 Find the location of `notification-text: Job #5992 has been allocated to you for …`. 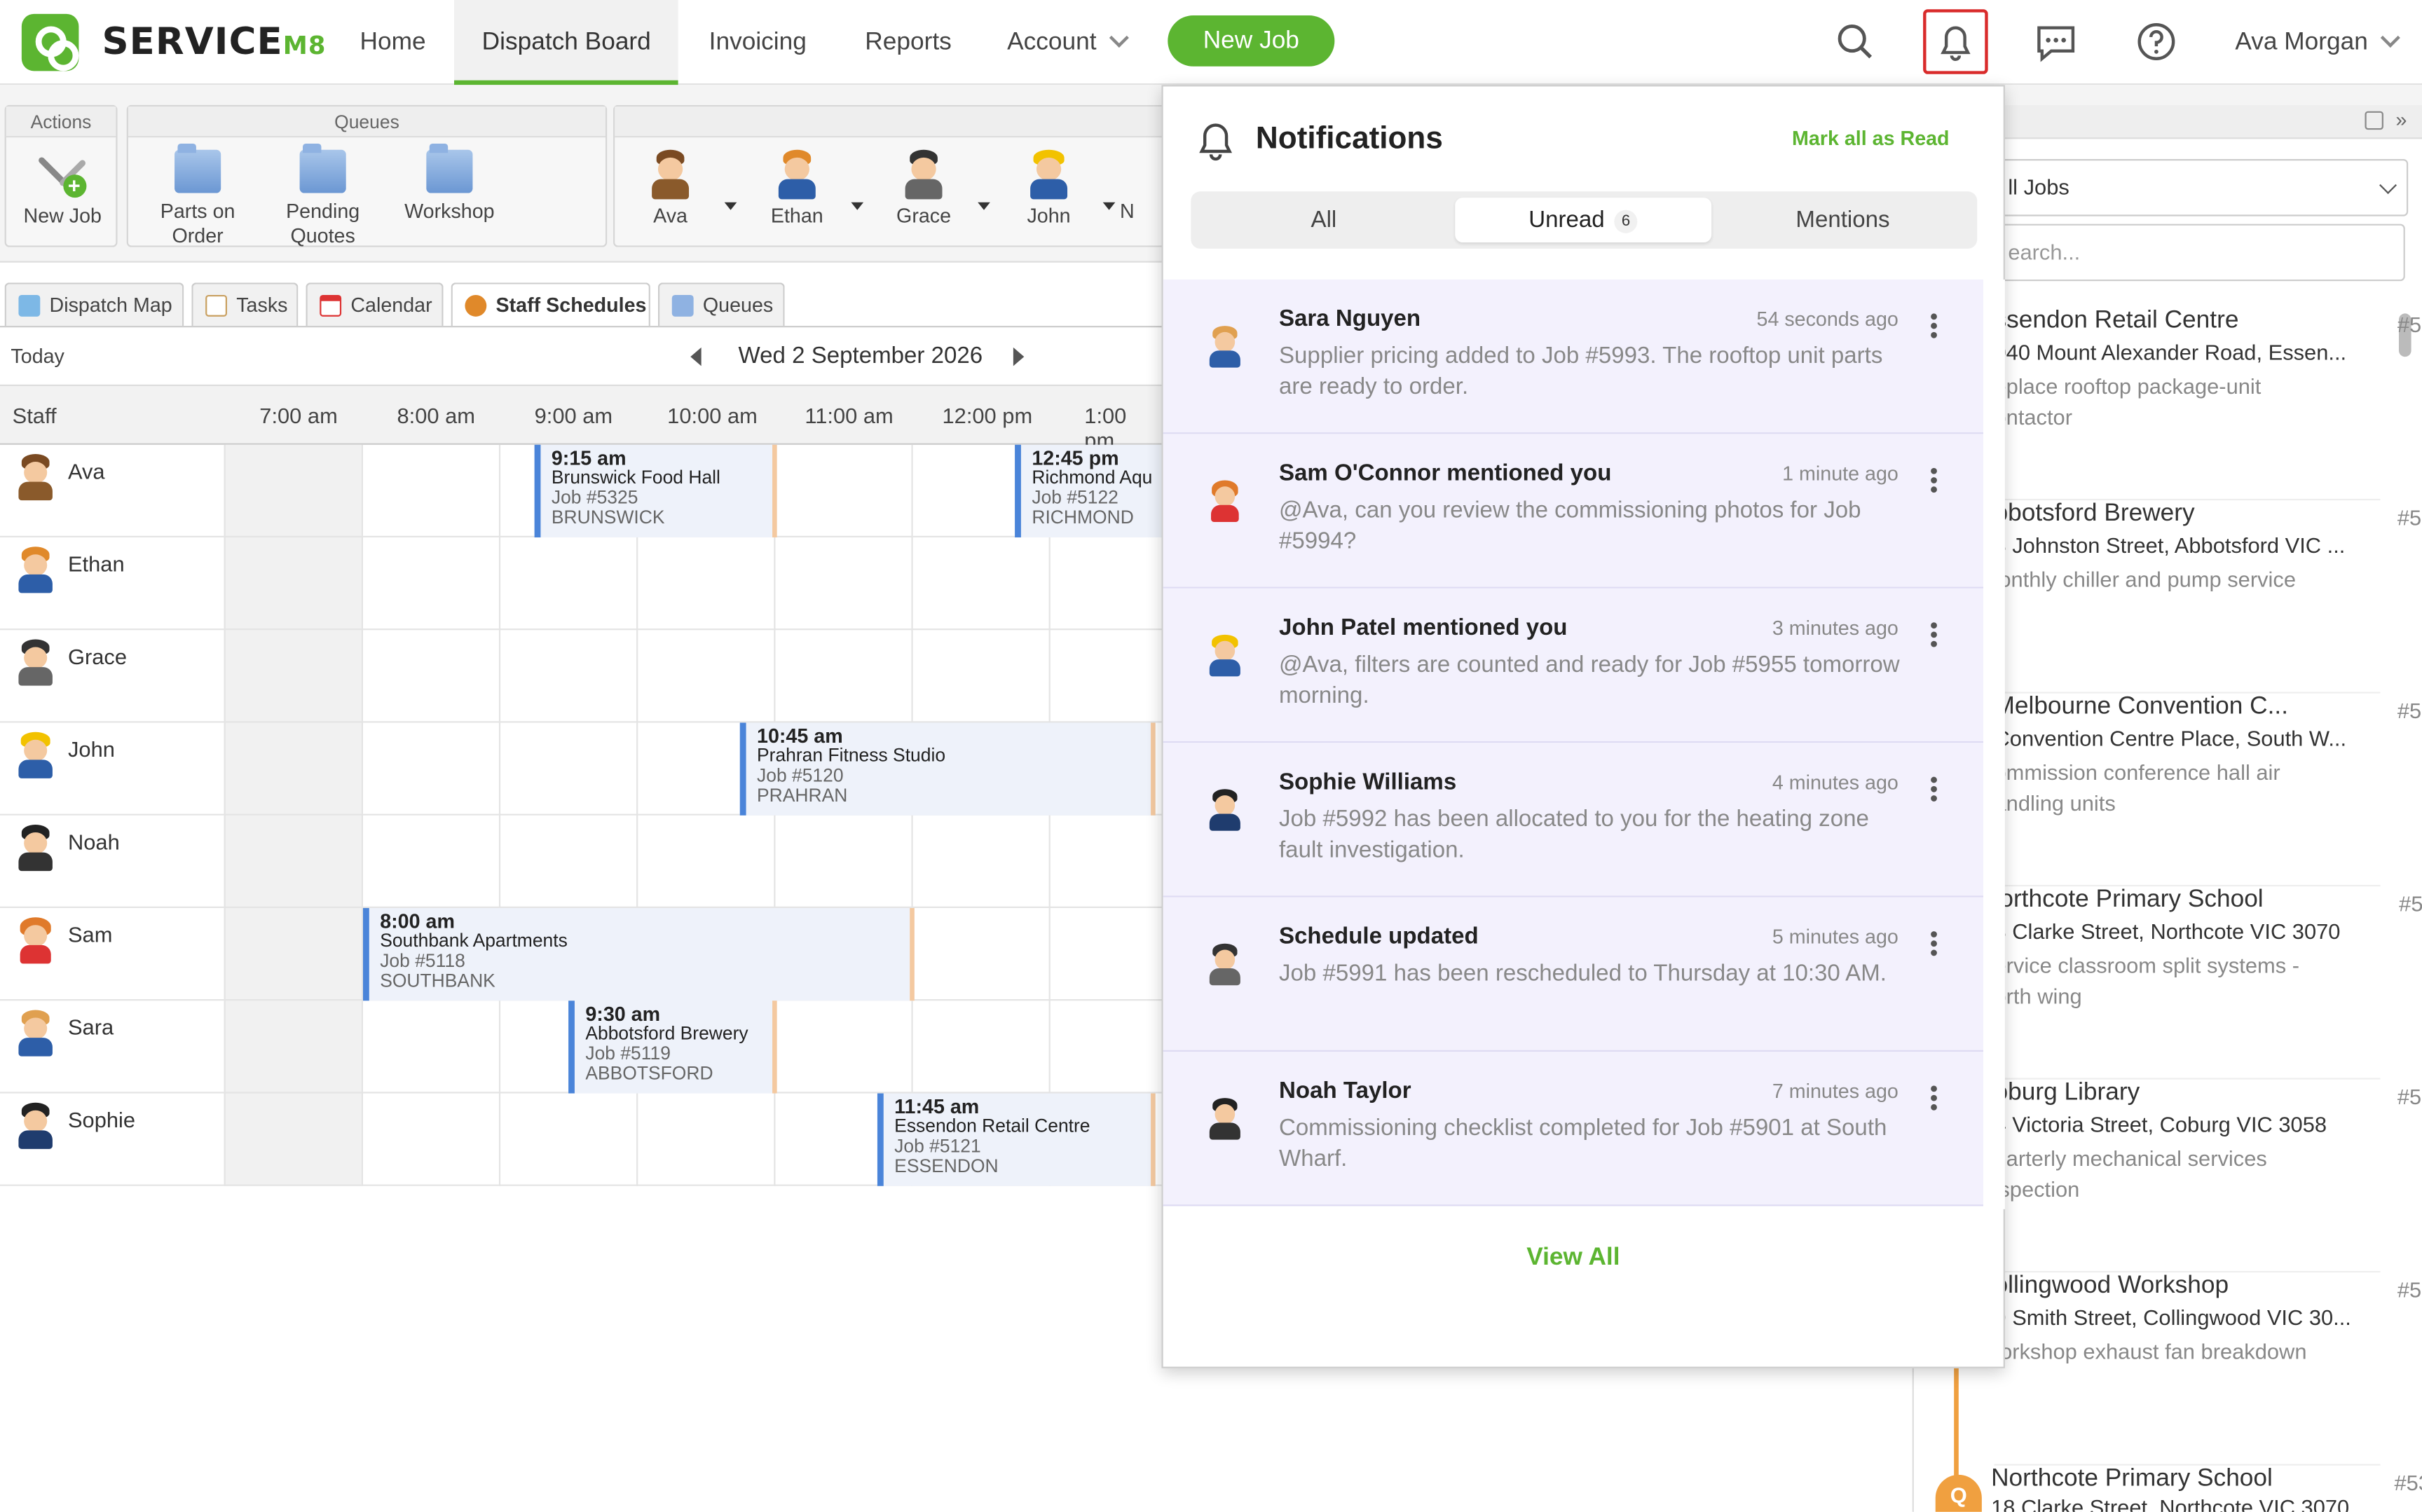

notification-text: Job #5992 has been allocated to you for … is located at coordinates (1574, 835).